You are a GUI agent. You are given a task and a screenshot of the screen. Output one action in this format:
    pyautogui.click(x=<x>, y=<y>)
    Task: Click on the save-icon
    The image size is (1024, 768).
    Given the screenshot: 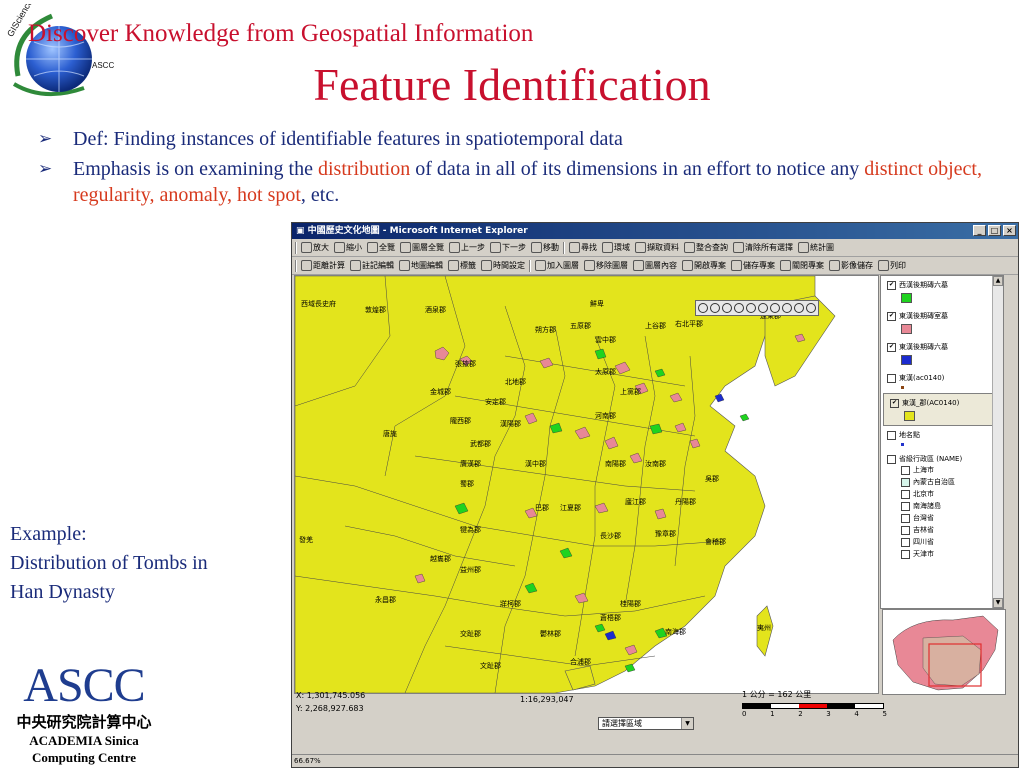 What is the action you would take?
    pyautogui.click(x=736, y=265)
    